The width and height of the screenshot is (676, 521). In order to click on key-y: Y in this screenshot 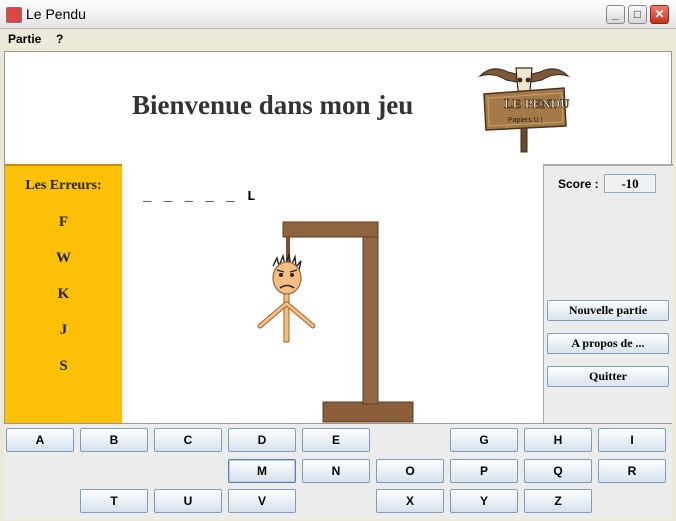, I will do `click(484, 501)`.